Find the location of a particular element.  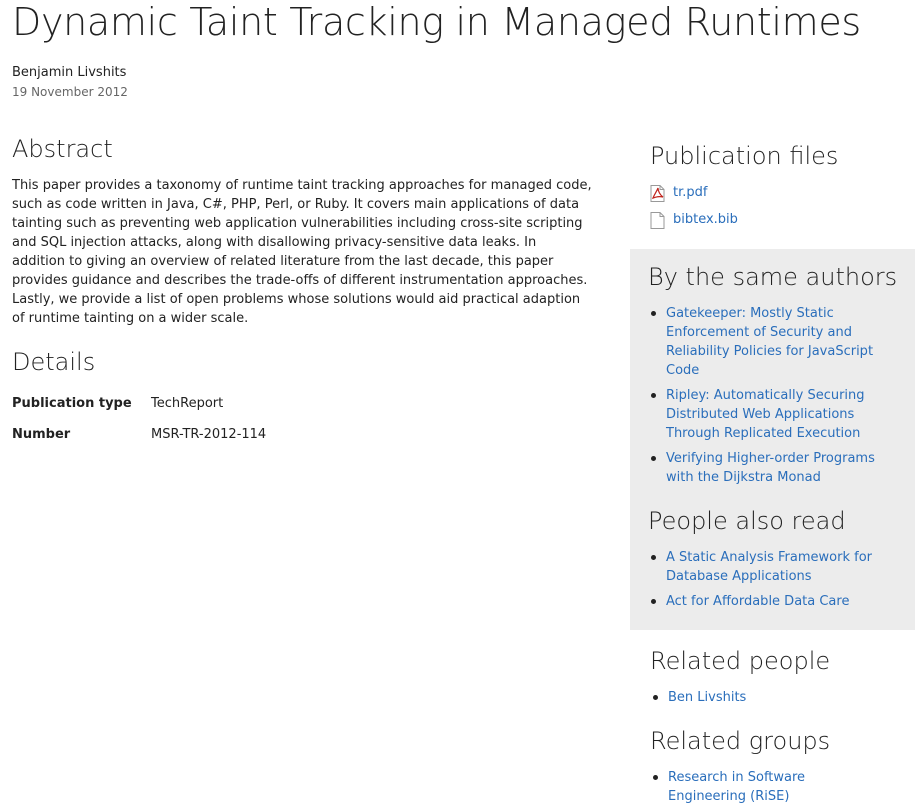

details-key: Number is located at coordinates (41, 434).